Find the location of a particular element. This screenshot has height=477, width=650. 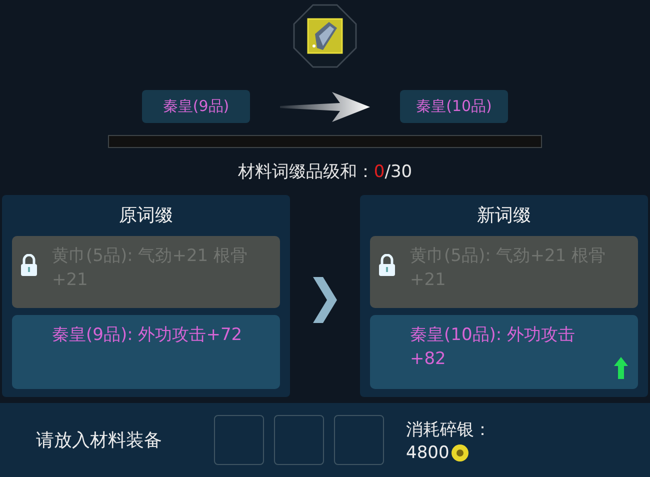

cost-label: 消耗碎银： is located at coordinates (448, 429).